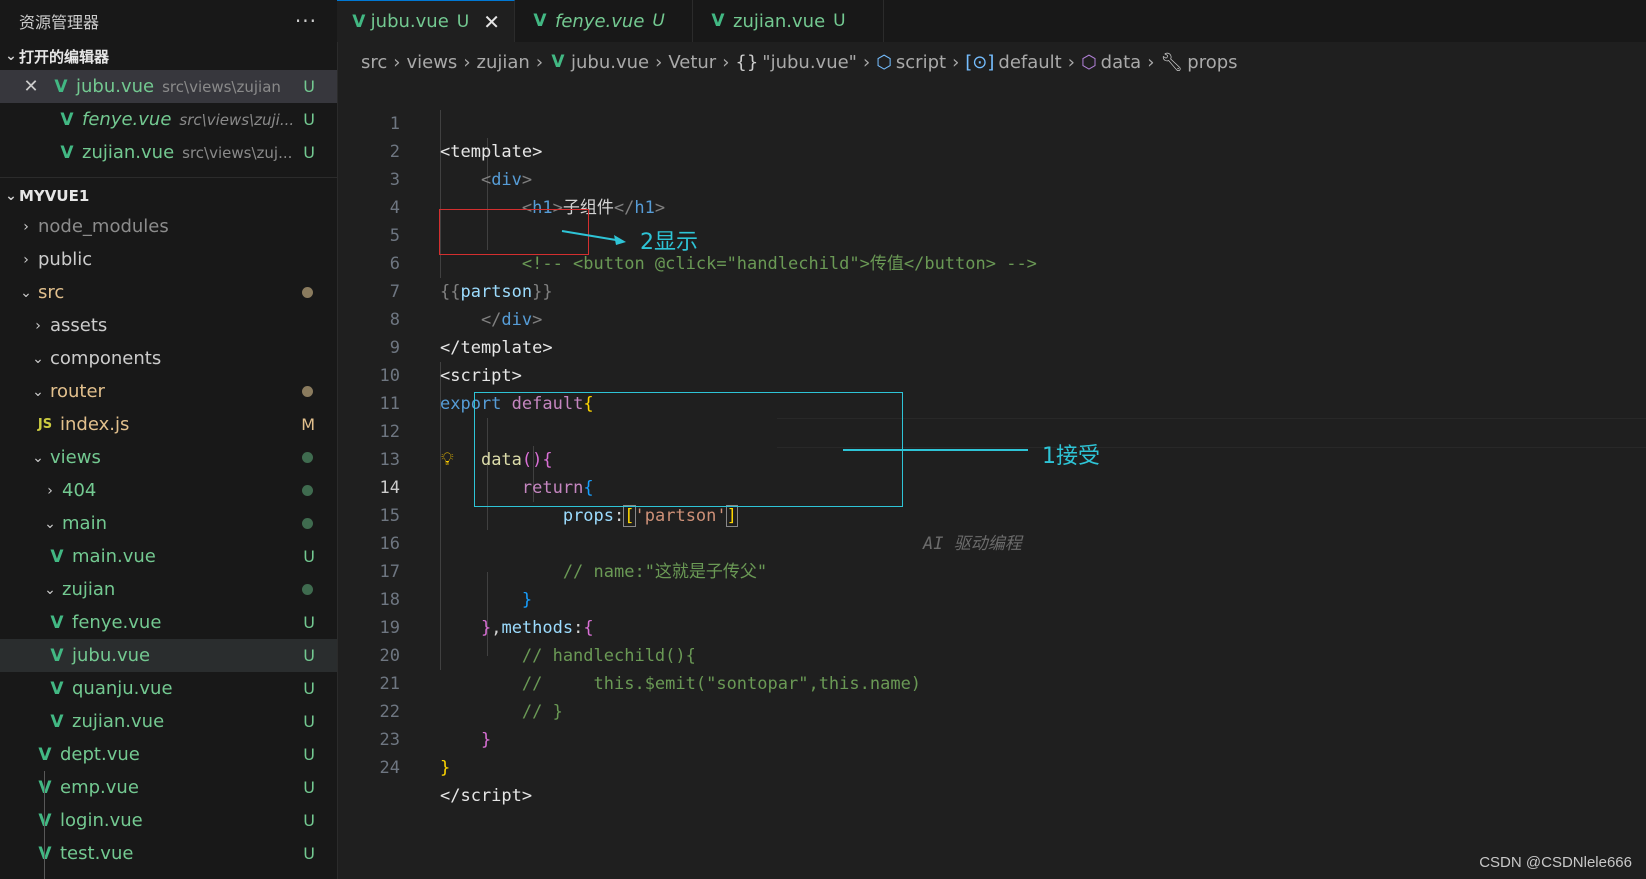 This screenshot has height=879, width=1646. Describe the element at coordinates (610, 62) in the screenshot. I see `breadcrumb-item: jubu.vue` at that location.